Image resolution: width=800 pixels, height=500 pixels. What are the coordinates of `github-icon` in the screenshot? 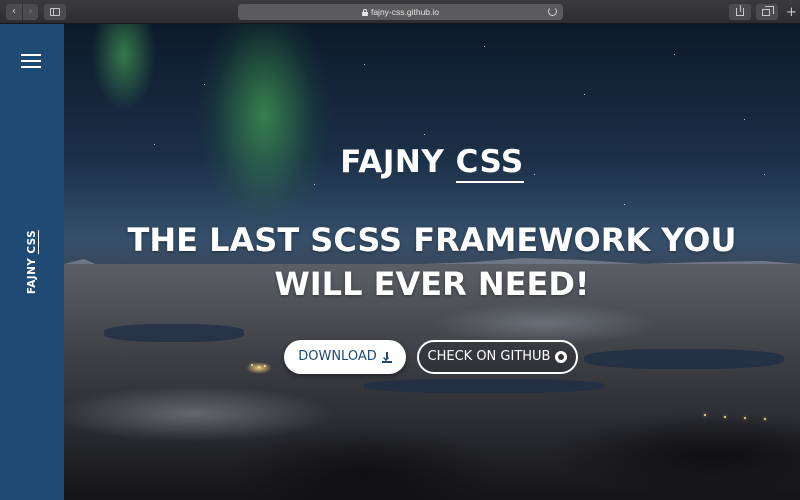 It's located at (561, 357).